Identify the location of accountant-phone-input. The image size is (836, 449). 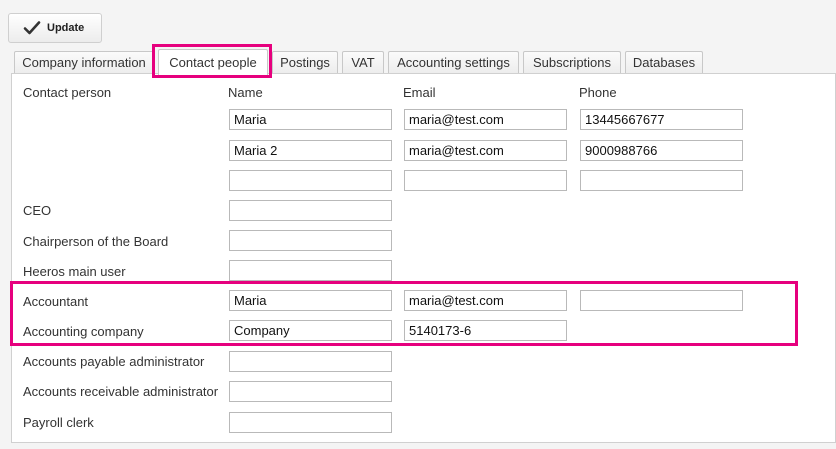
(661, 300).